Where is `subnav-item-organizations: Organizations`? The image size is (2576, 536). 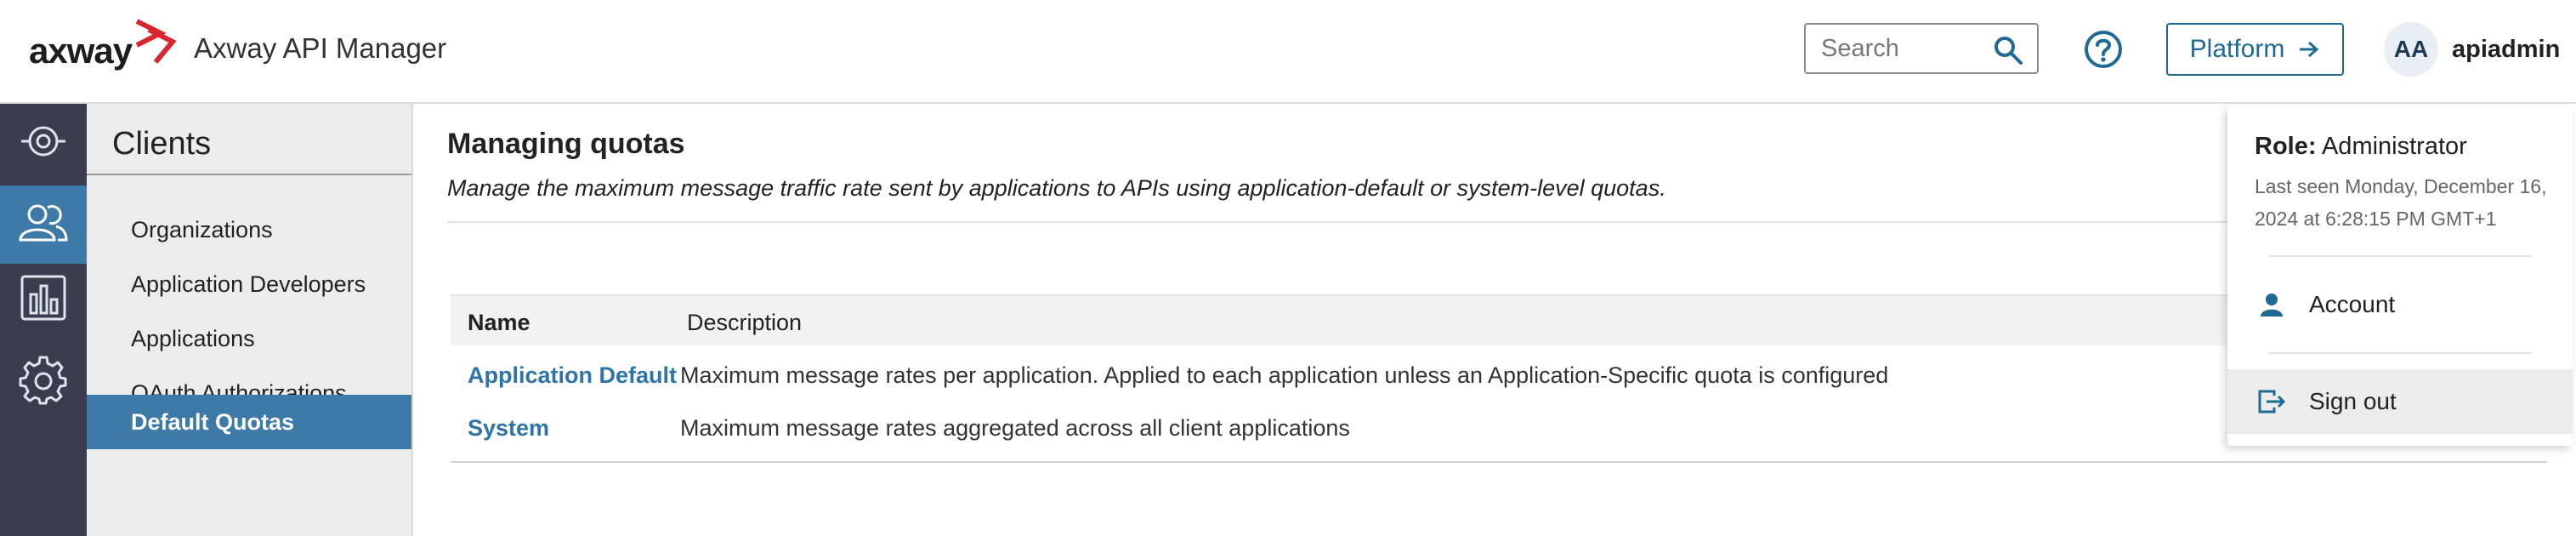 subnav-item-organizations: Organizations is located at coordinates (249, 229).